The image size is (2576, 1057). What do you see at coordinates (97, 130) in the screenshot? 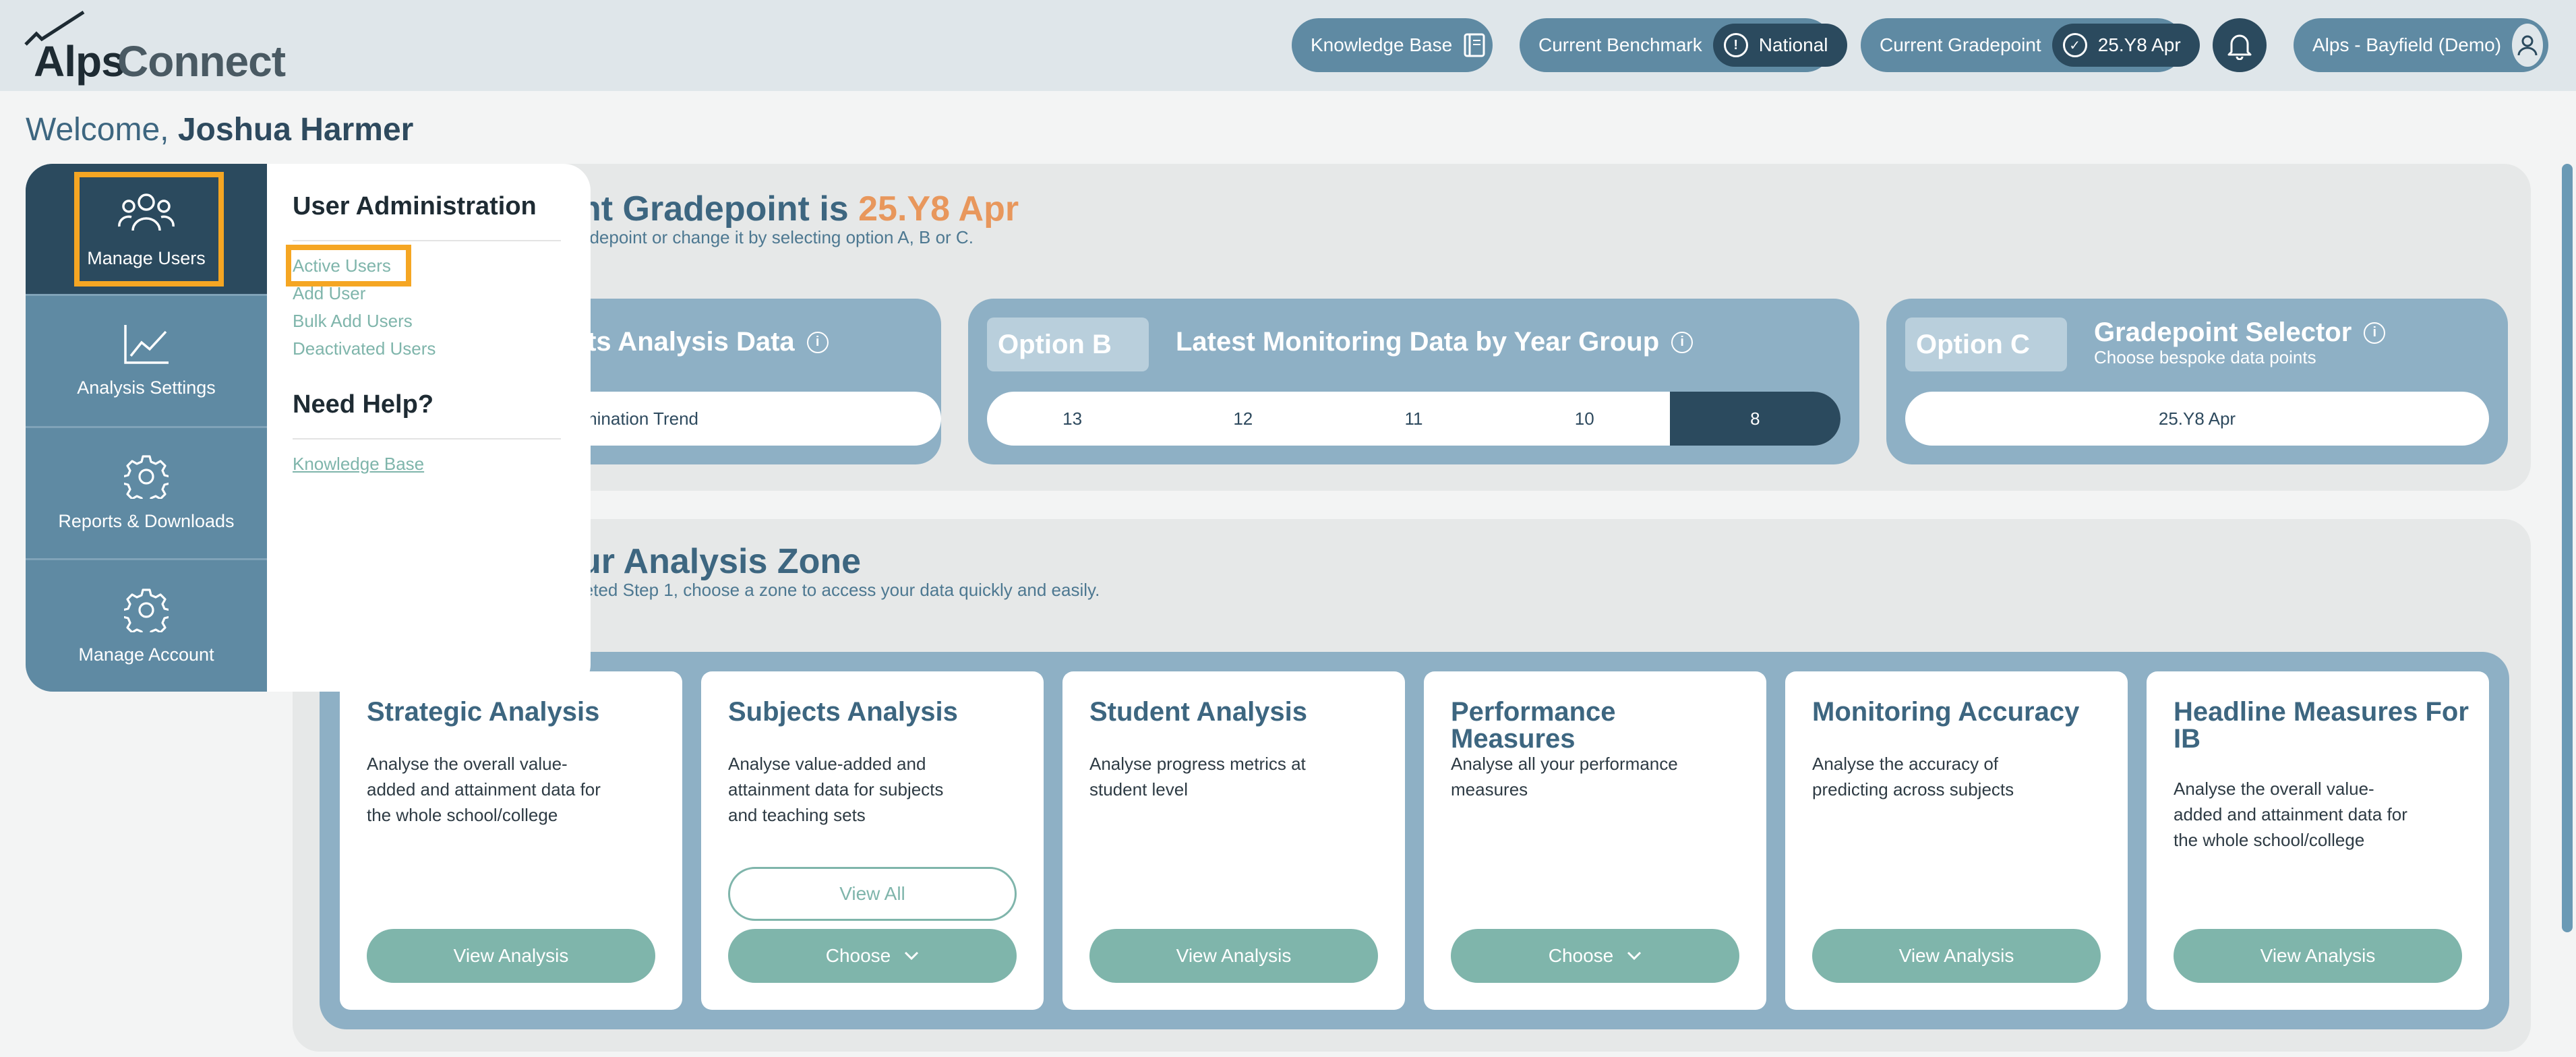
I see `welcome-prefix: Welcome,` at bounding box center [97, 130].